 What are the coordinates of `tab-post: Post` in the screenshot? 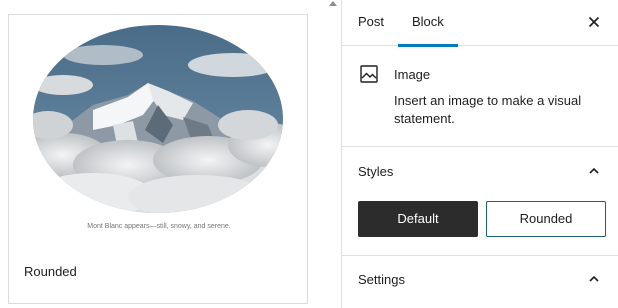 It's located at (371, 23).